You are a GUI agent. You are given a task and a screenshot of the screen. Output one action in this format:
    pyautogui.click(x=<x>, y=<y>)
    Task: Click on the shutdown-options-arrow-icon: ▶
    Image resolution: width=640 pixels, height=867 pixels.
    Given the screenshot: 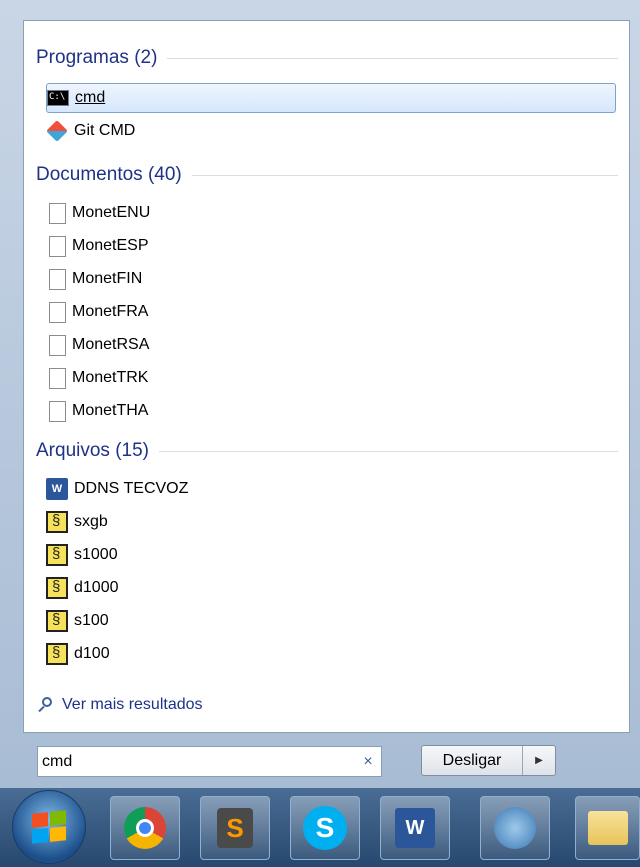 What is the action you would take?
    pyautogui.click(x=539, y=760)
    